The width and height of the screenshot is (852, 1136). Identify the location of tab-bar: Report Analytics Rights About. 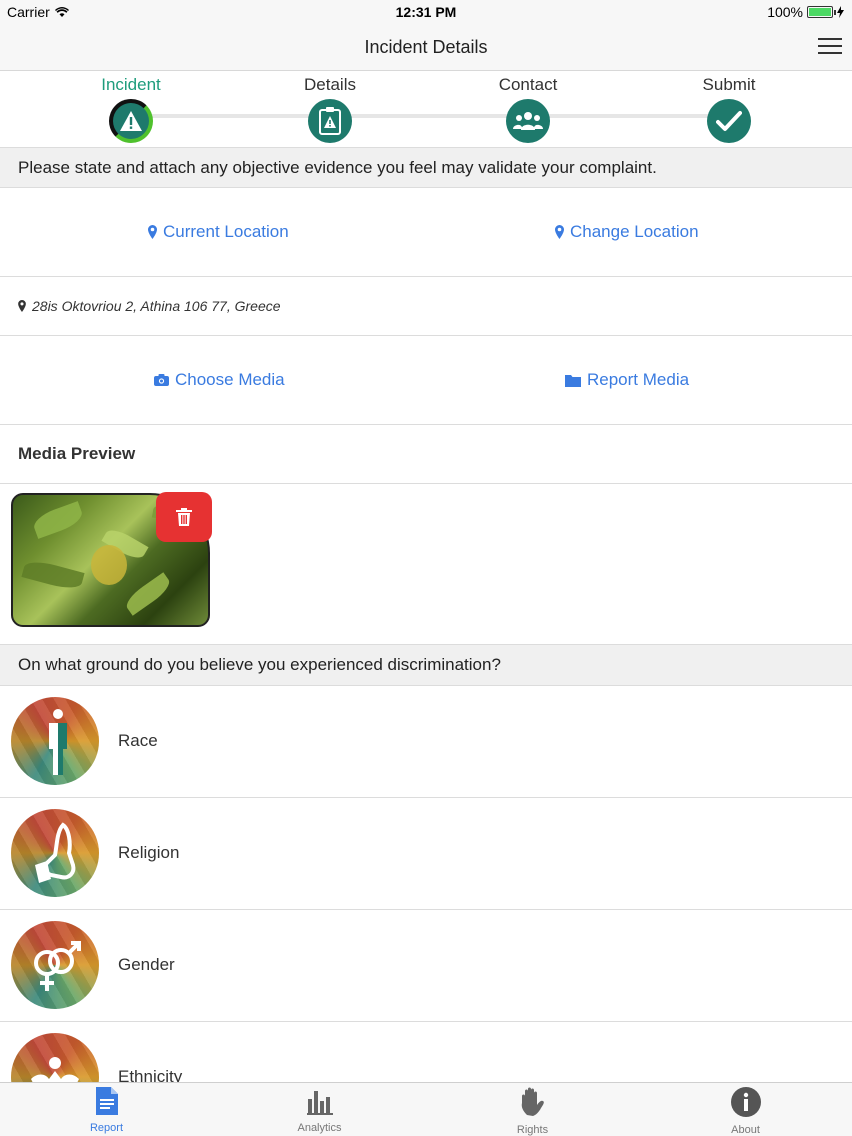
(426, 1109).